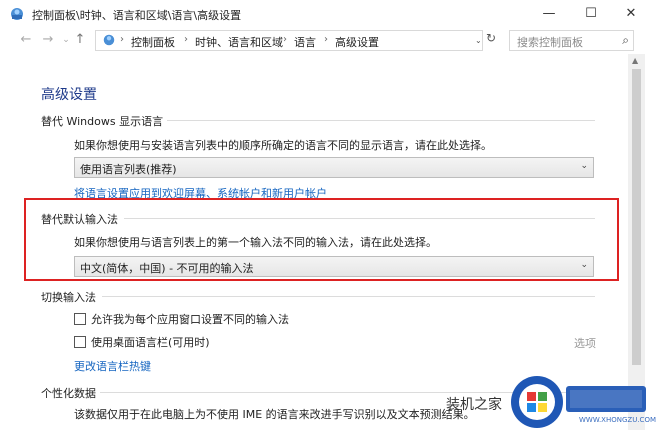 The image size is (661, 430). What do you see at coordinates (153, 42) in the screenshot?
I see `breadcrumb-item: 控制面板` at bounding box center [153, 42].